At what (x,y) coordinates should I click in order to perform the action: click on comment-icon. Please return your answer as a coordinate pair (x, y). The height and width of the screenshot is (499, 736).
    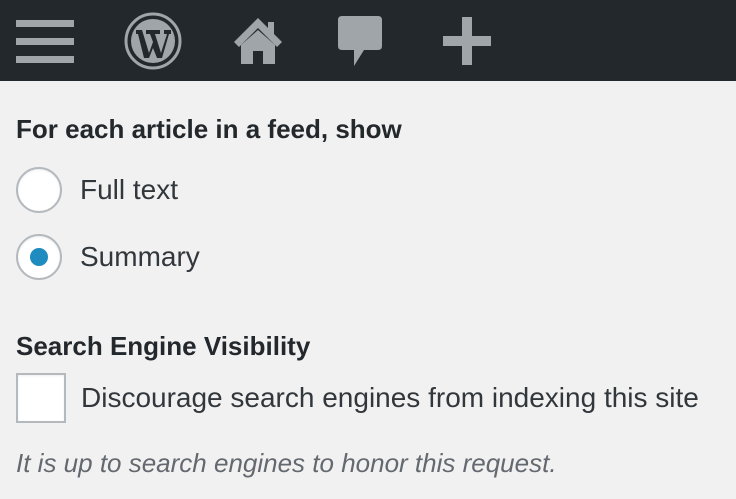
    Looking at the image, I should click on (360, 40).